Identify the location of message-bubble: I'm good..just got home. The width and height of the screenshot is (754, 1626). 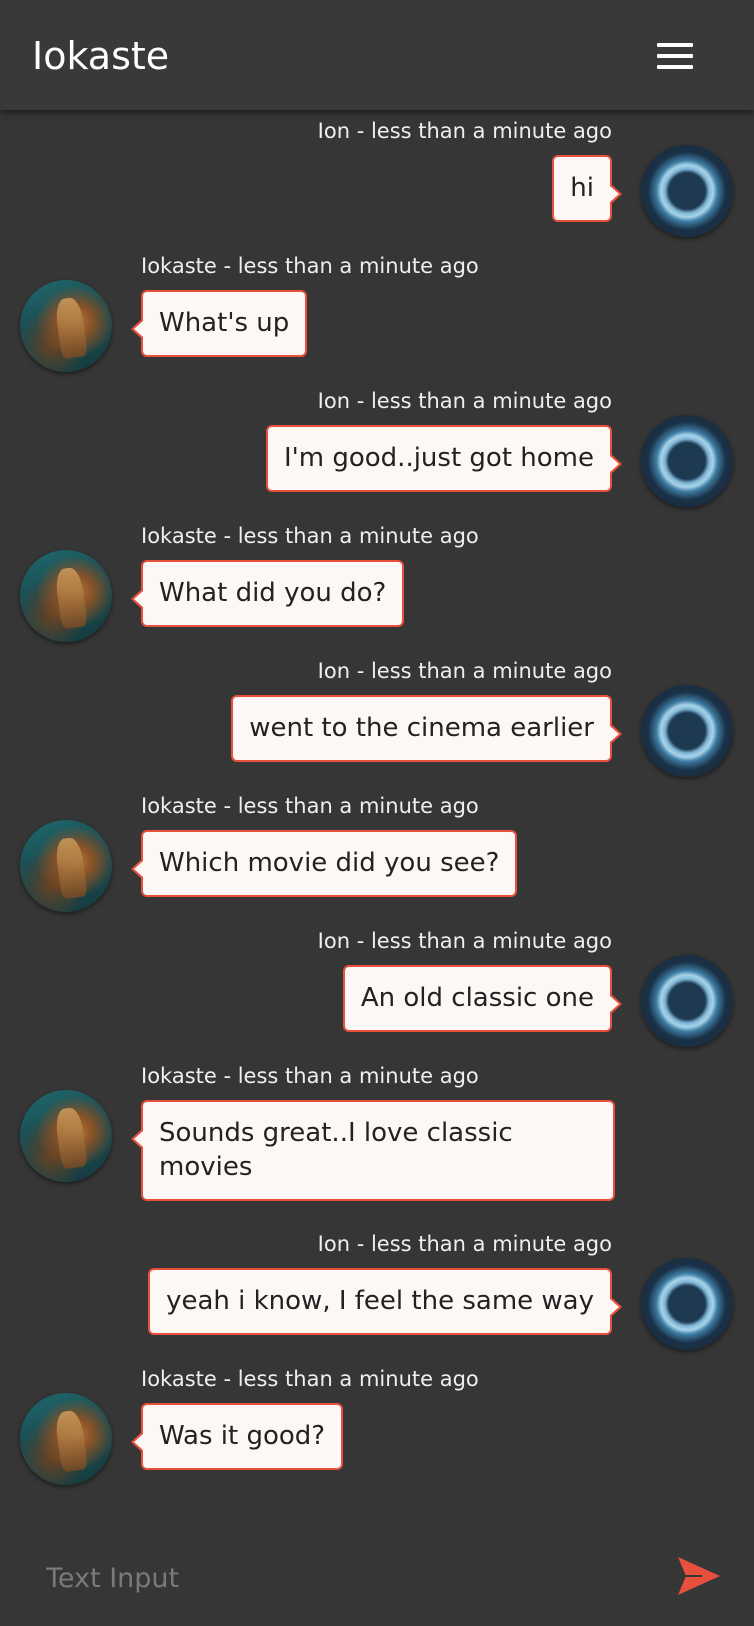
(444, 458).